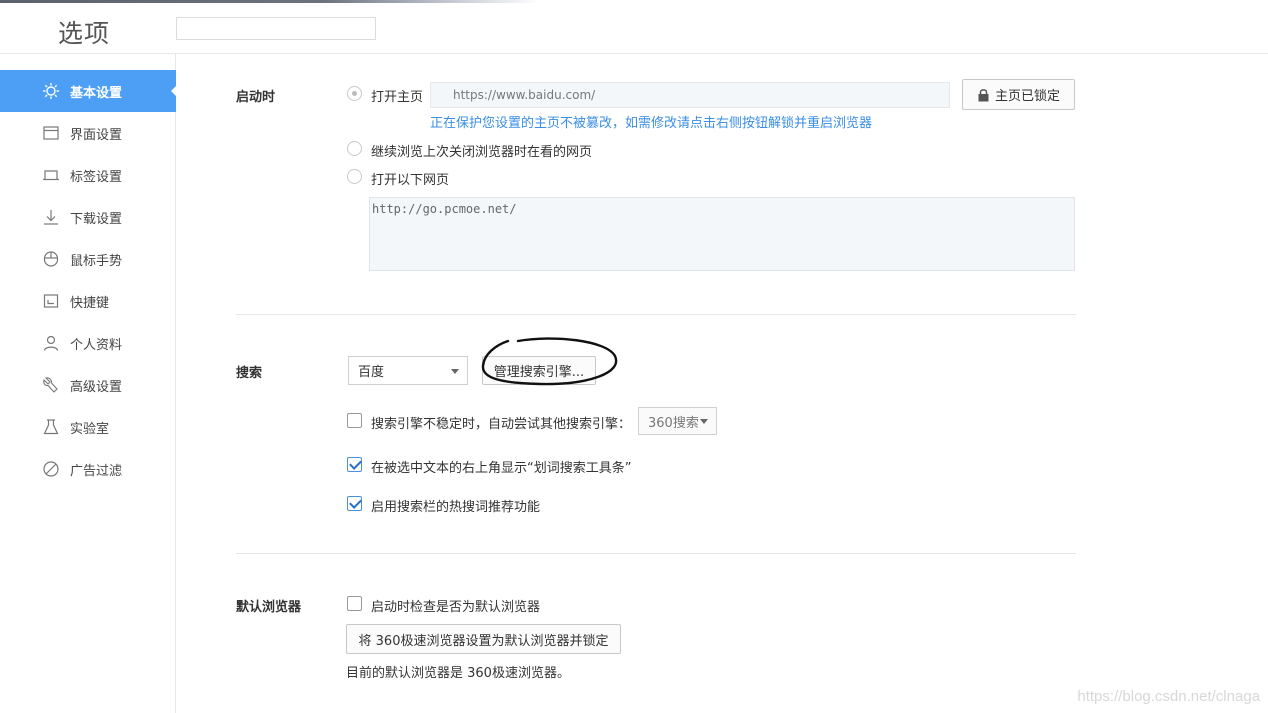 The height and width of the screenshot is (713, 1268). What do you see at coordinates (397, 97) in the screenshot?
I see `startup-home-label: 打开主页` at bounding box center [397, 97].